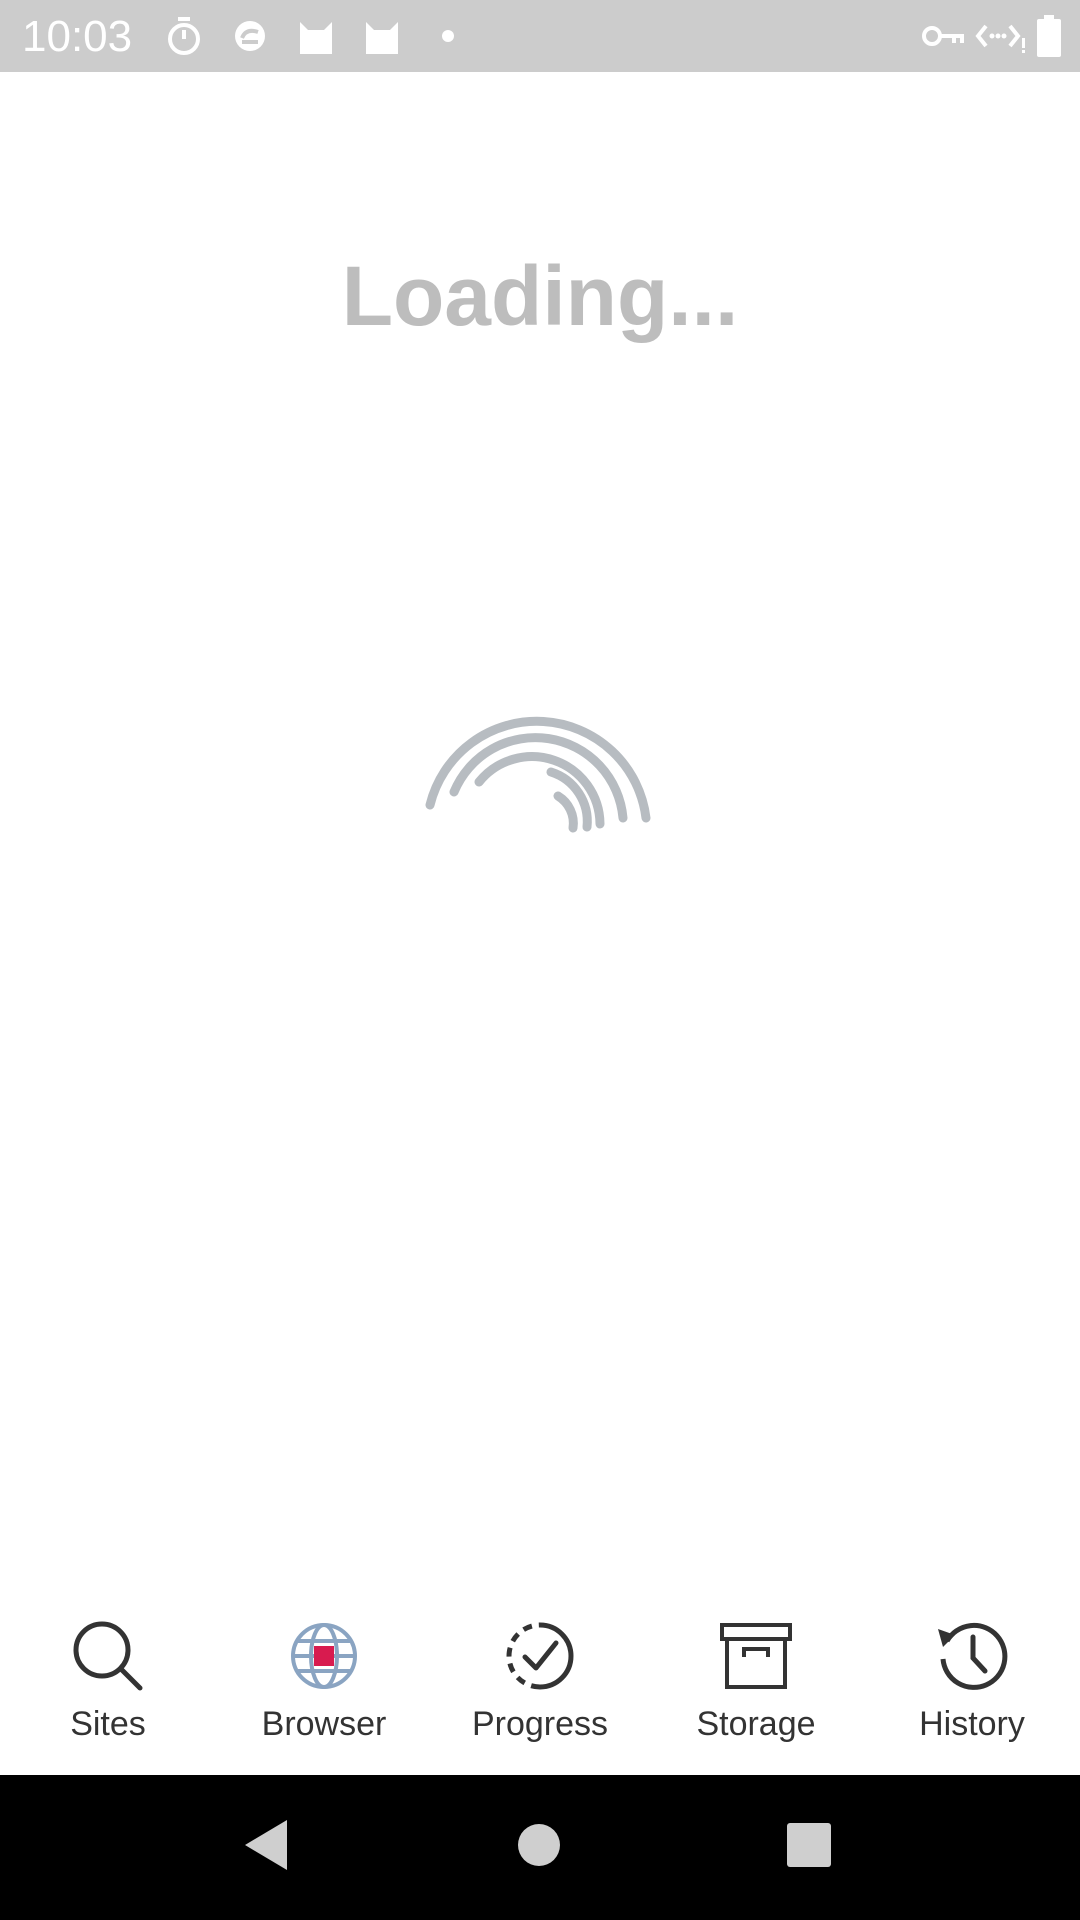 The image size is (1080, 1920). What do you see at coordinates (448, 36) in the screenshot?
I see `dot-icon` at bounding box center [448, 36].